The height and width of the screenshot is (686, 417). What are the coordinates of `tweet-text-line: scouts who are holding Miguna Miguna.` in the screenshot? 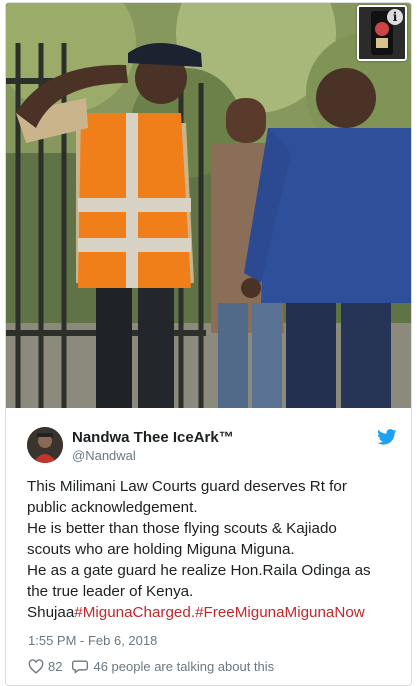 It's located at (161, 549).